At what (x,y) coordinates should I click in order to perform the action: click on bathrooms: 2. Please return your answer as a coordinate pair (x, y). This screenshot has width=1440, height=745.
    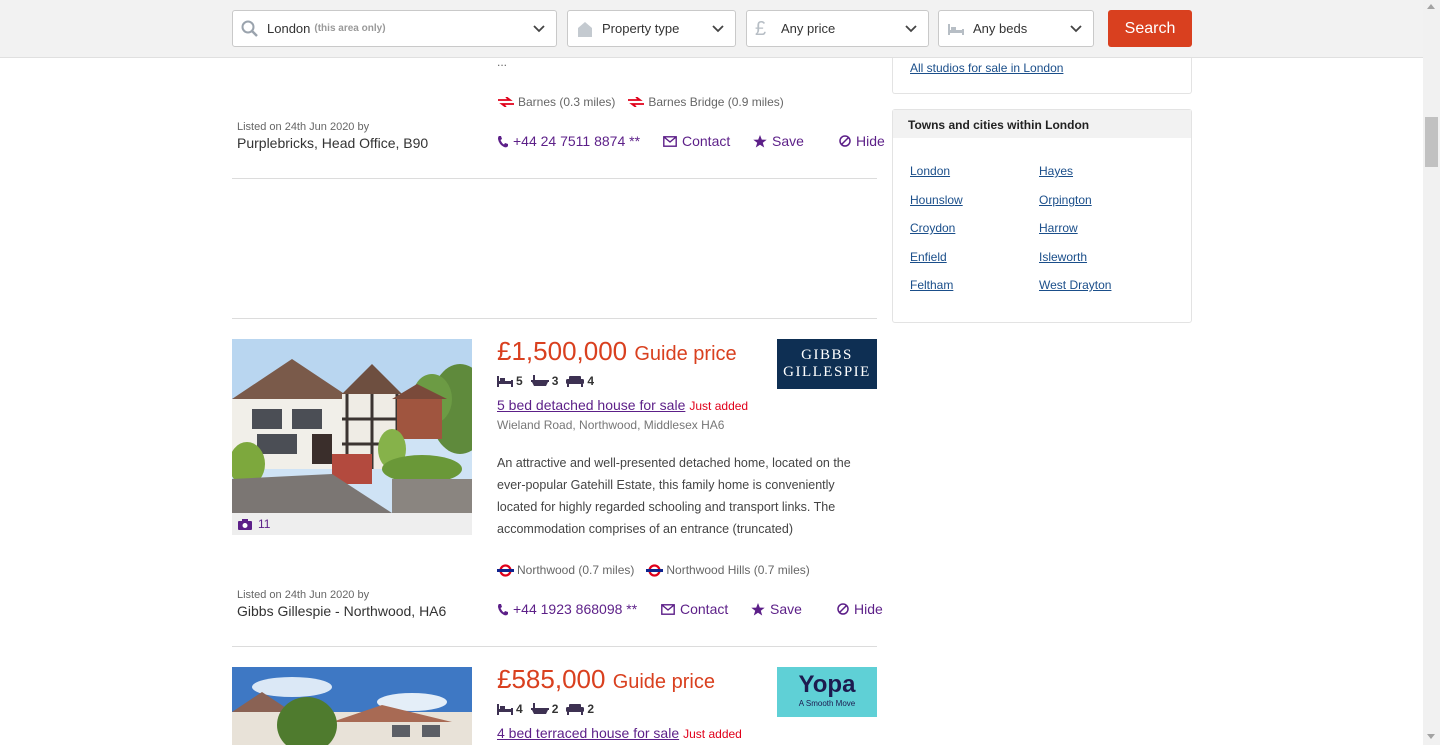
    Looking at the image, I should click on (544, 709).